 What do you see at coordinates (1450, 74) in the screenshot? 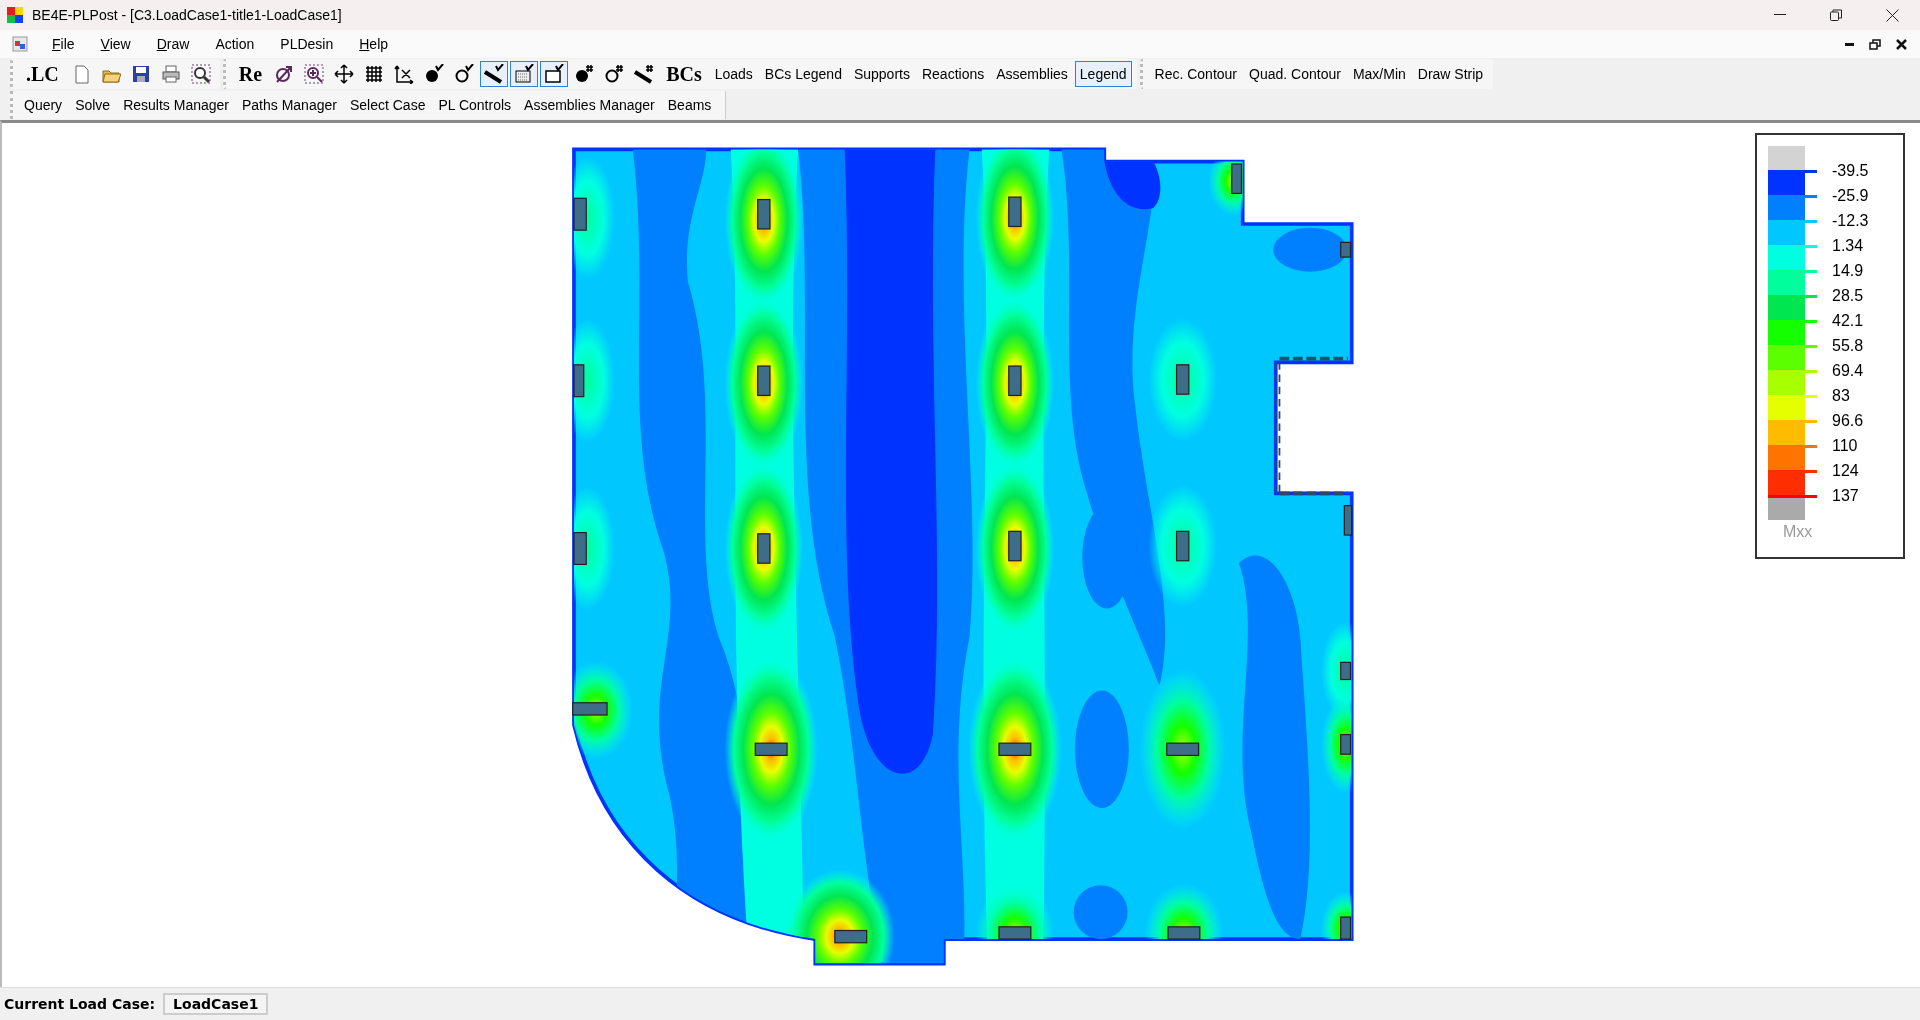
I see `toolbar-button: Draw Strip` at bounding box center [1450, 74].